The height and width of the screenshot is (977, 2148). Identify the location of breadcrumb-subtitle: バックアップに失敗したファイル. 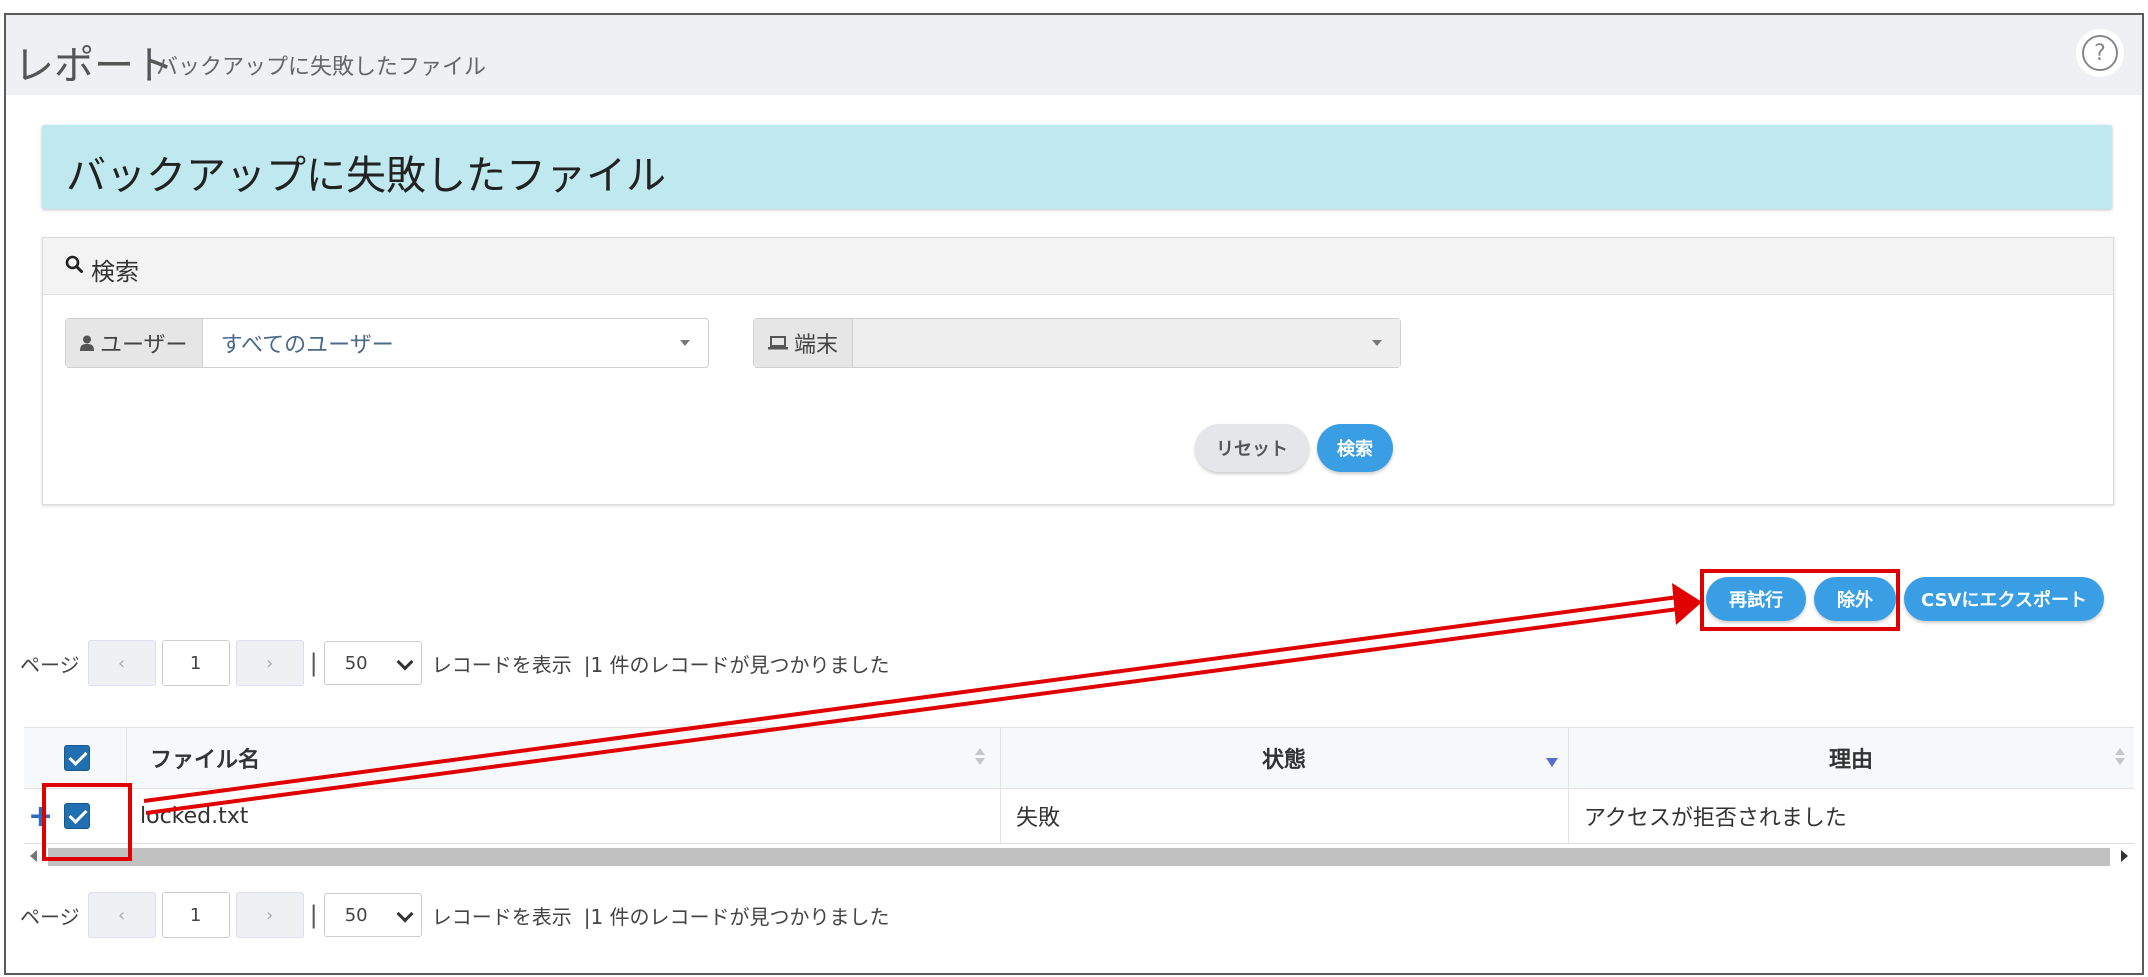
(321, 67).